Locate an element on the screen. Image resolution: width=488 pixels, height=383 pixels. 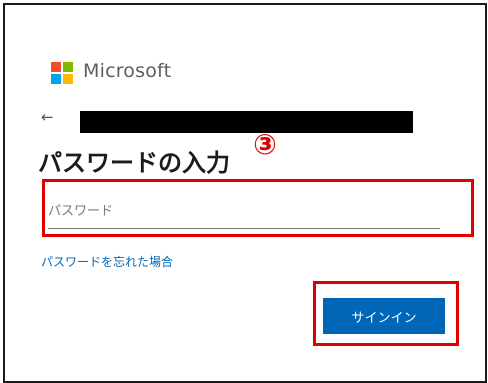
step-number-marker: ③ is located at coordinates (265, 144).